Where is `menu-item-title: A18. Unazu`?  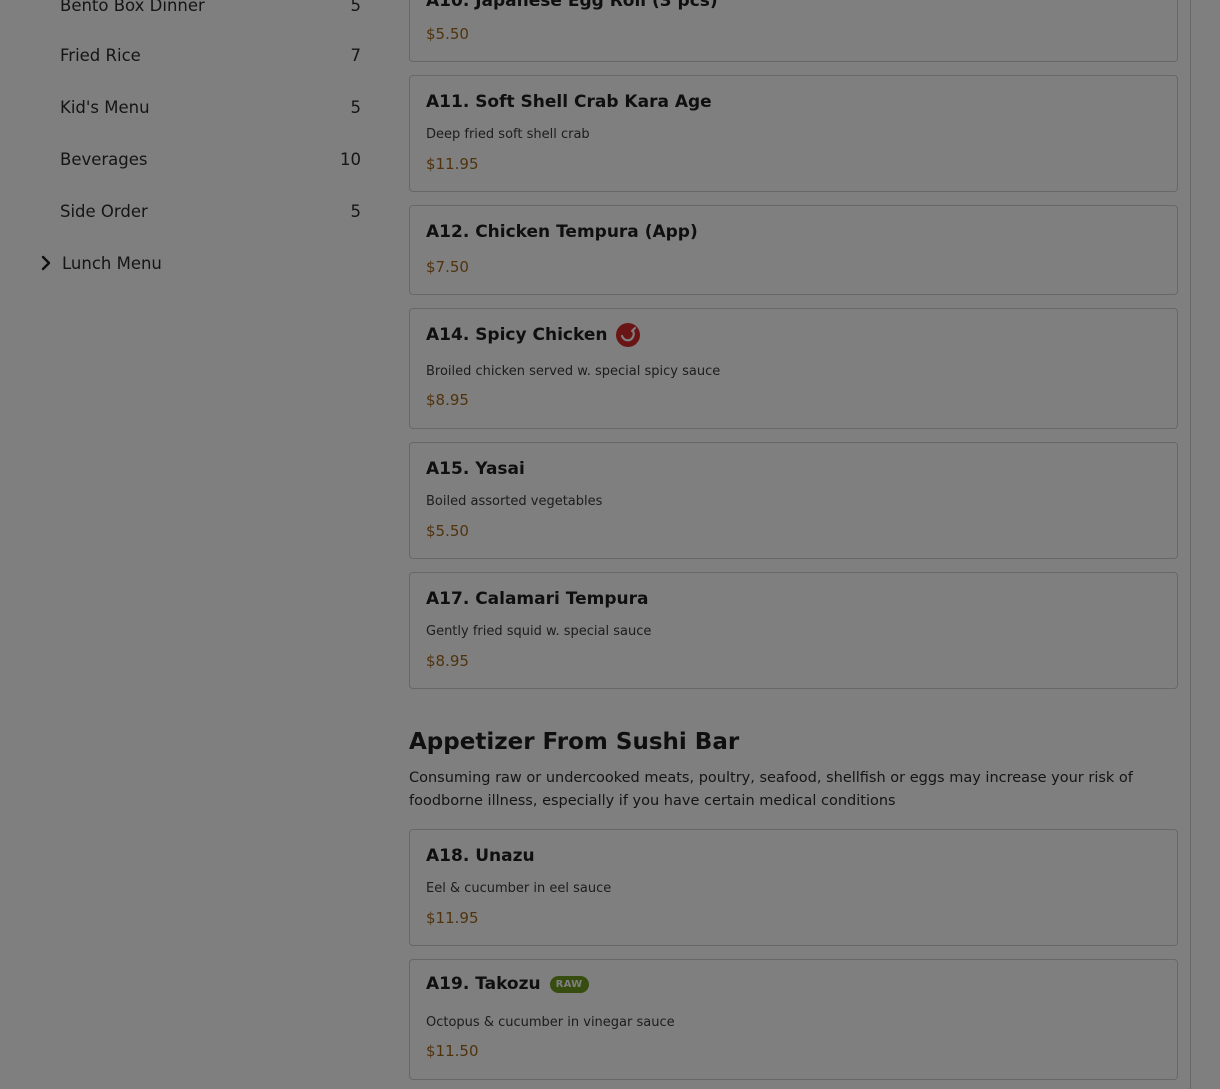 menu-item-title: A18. Unazu is located at coordinates (480, 856).